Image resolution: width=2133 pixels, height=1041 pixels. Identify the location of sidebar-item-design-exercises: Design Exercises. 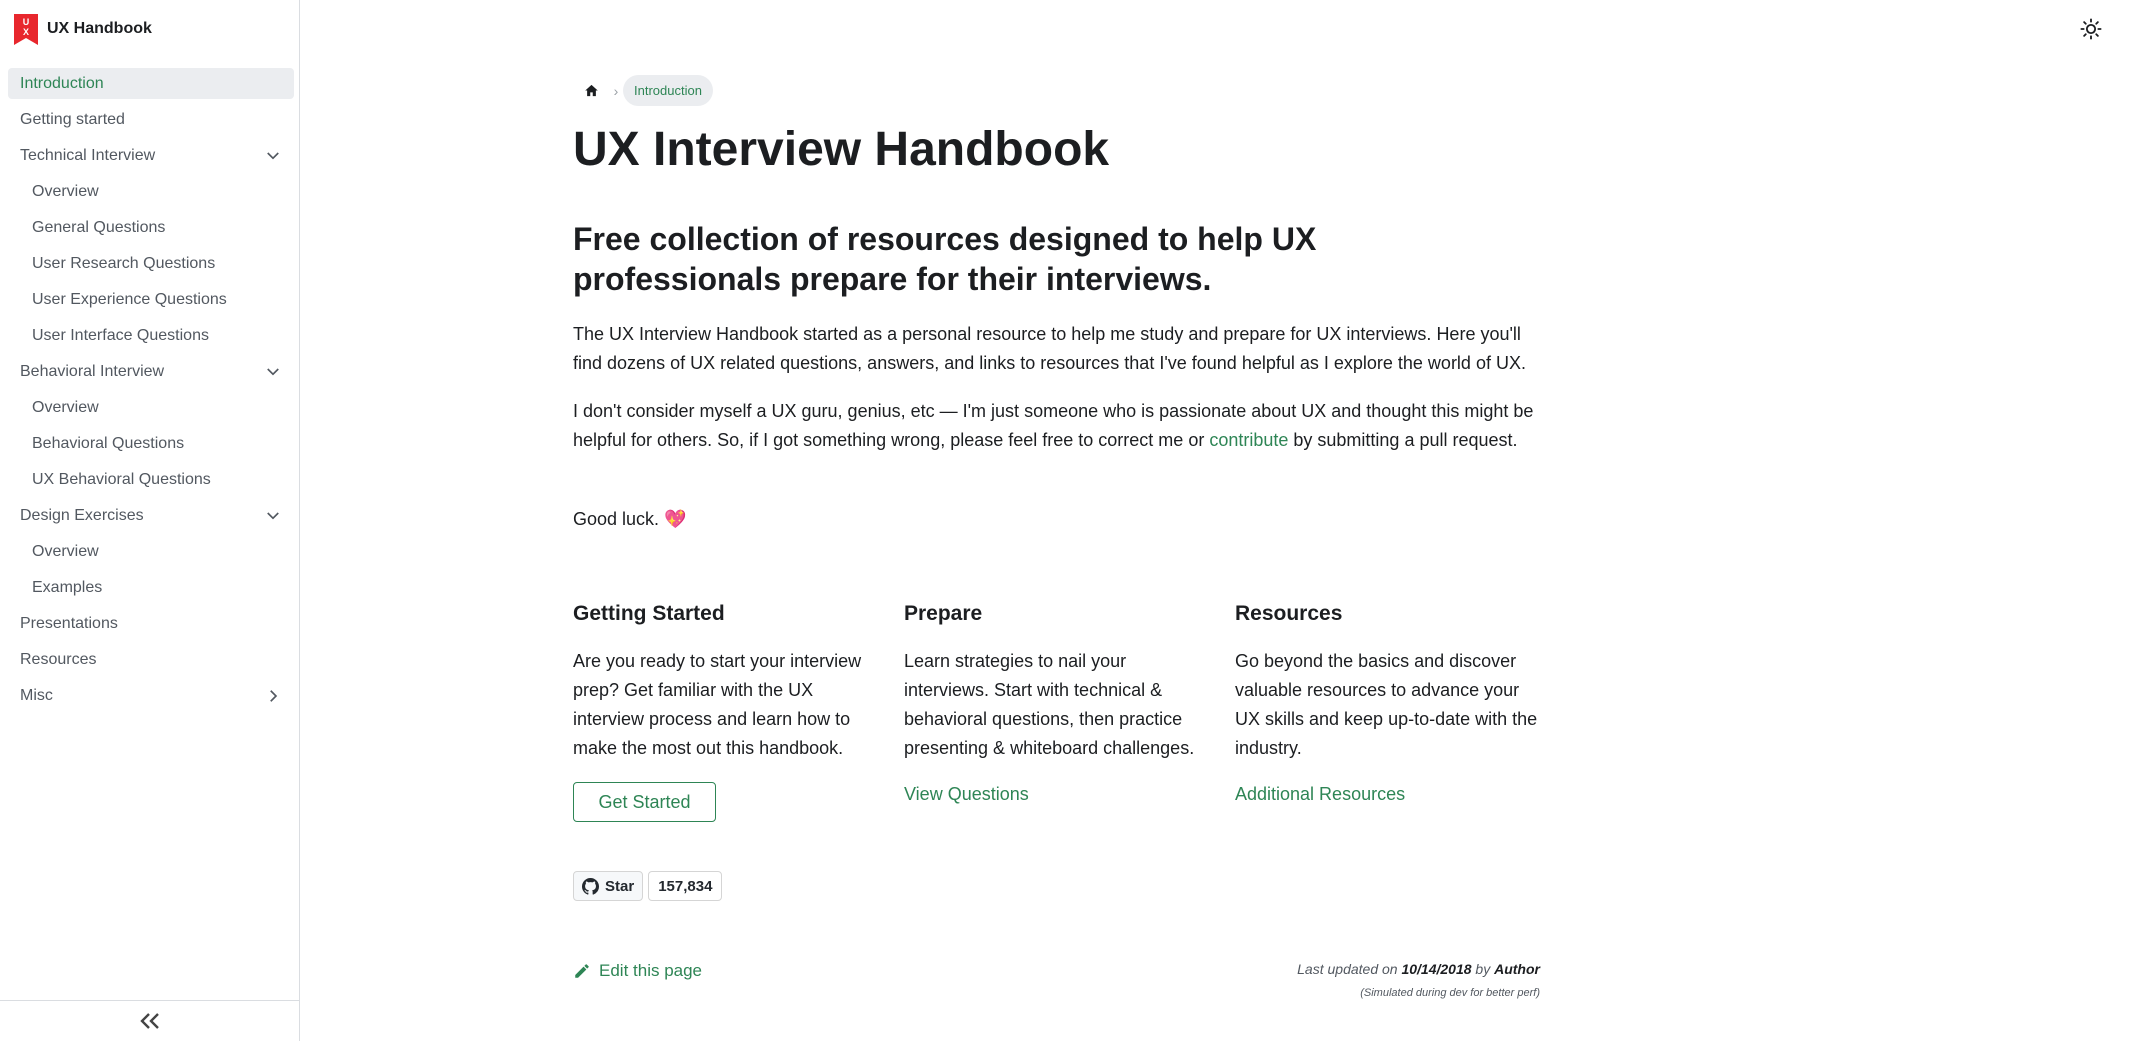
(151, 515).